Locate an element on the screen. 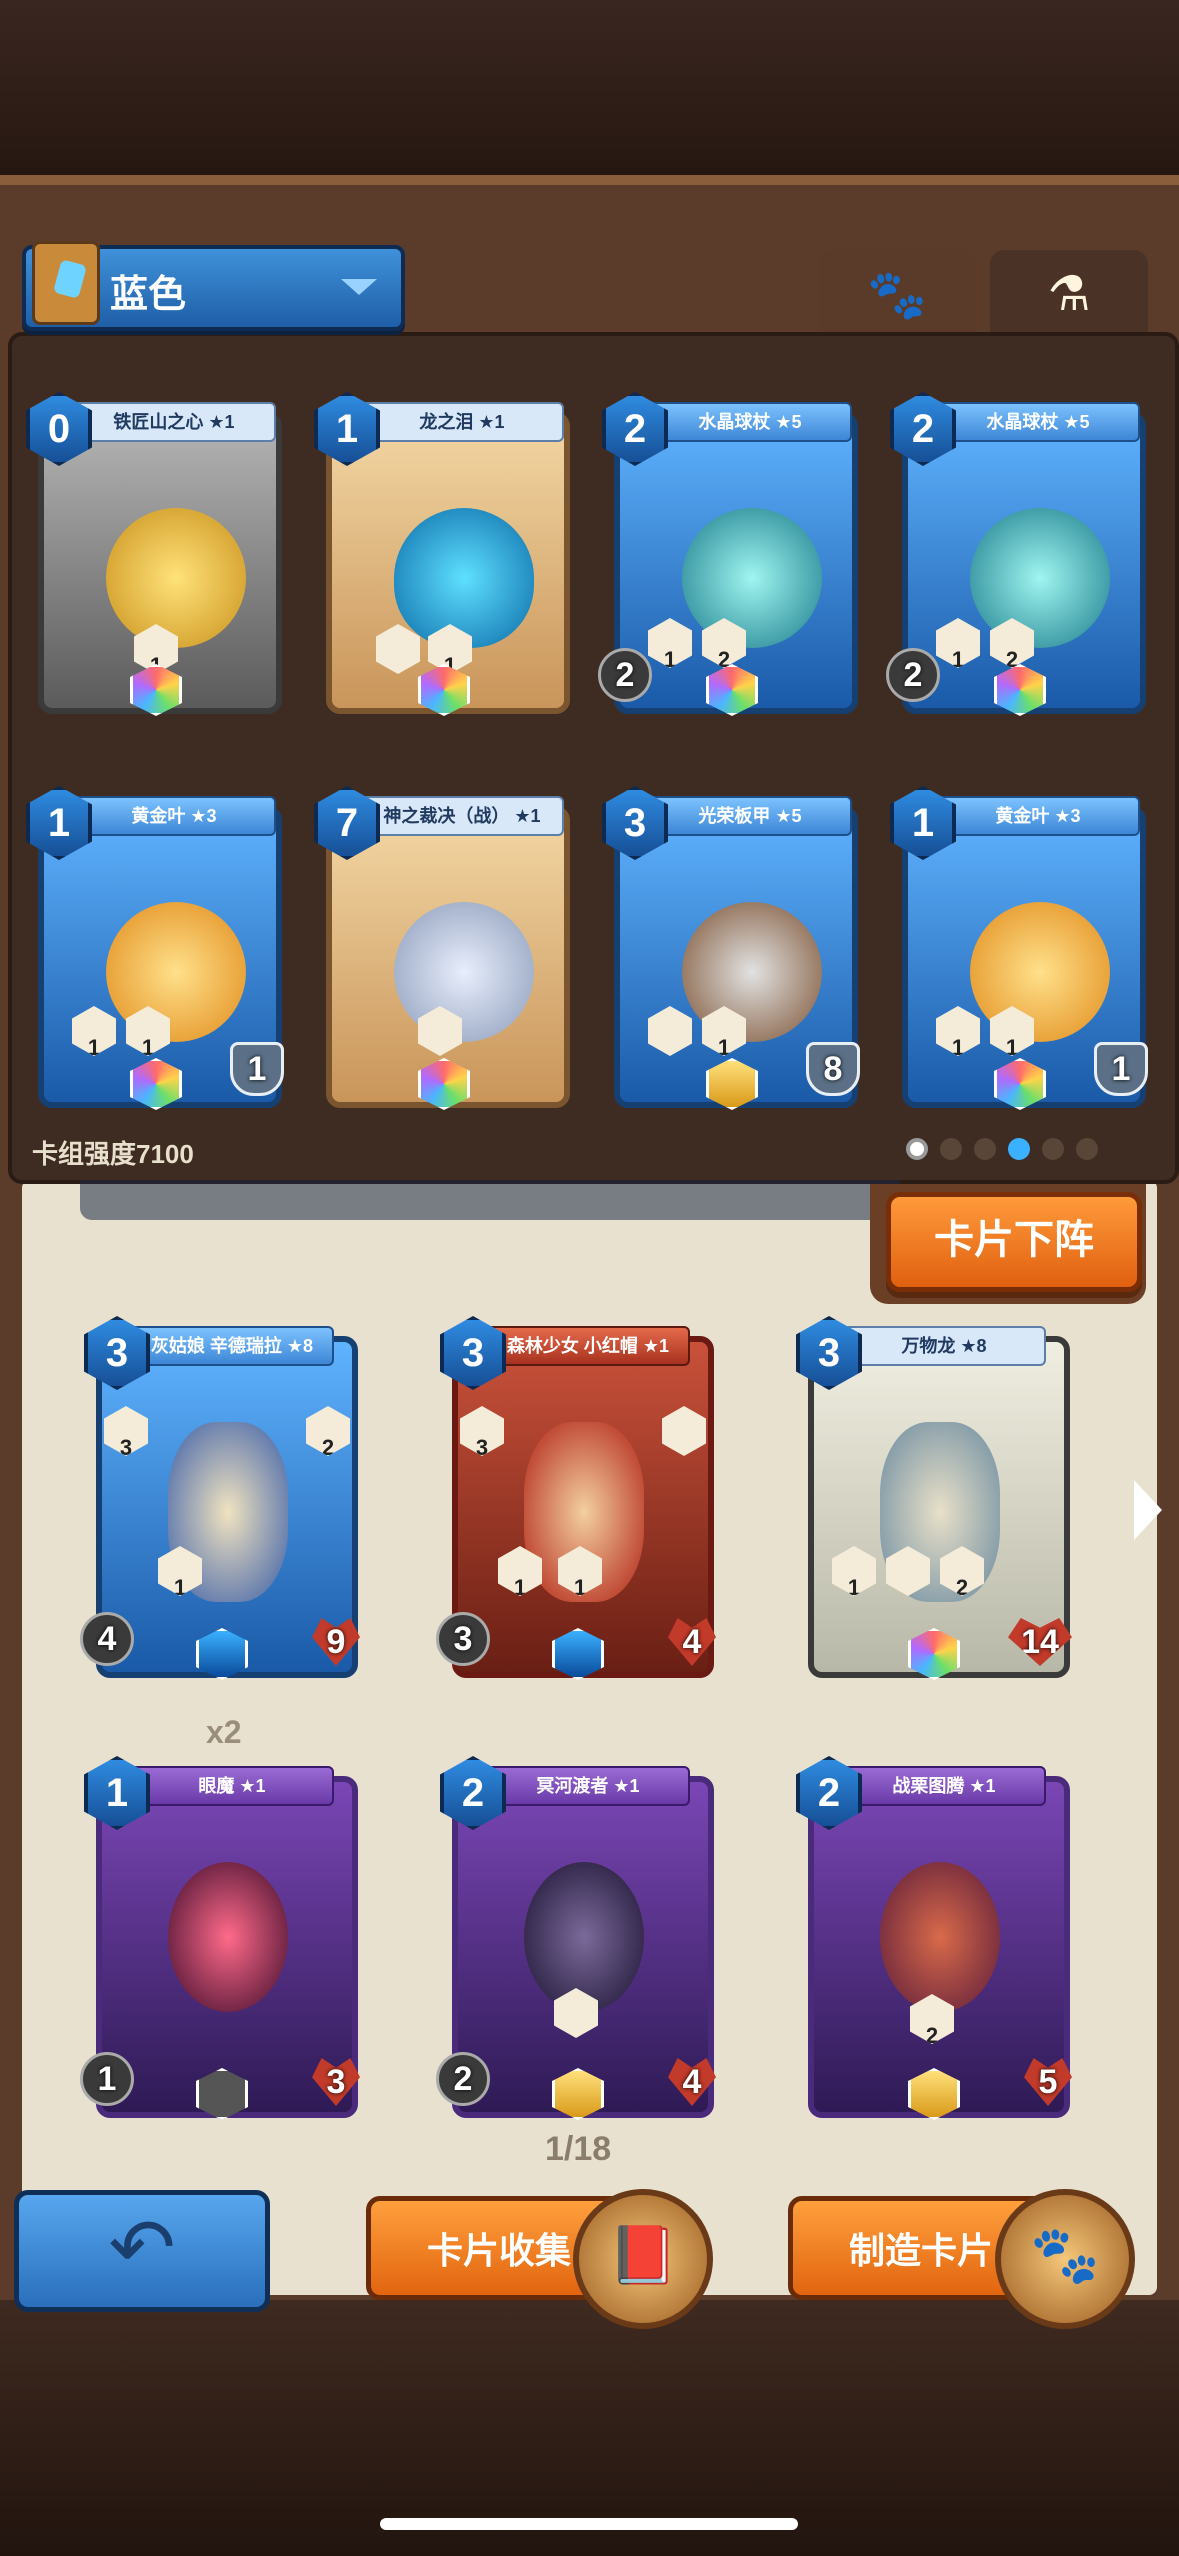  dragon-tear-art is located at coordinates (464, 578).